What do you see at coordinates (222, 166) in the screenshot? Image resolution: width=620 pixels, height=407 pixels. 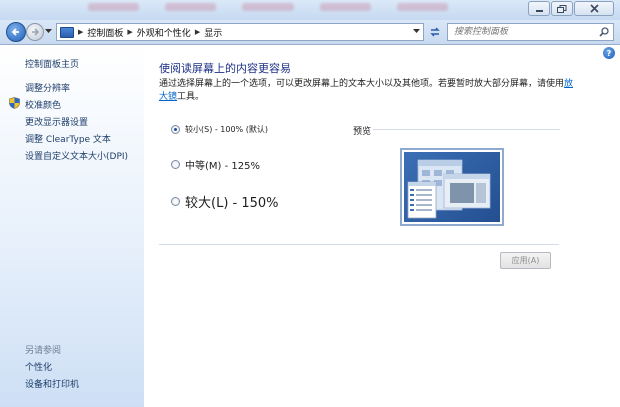 I see `option-medium-label: 中等(M) - 125%` at bounding box center [222, 166].